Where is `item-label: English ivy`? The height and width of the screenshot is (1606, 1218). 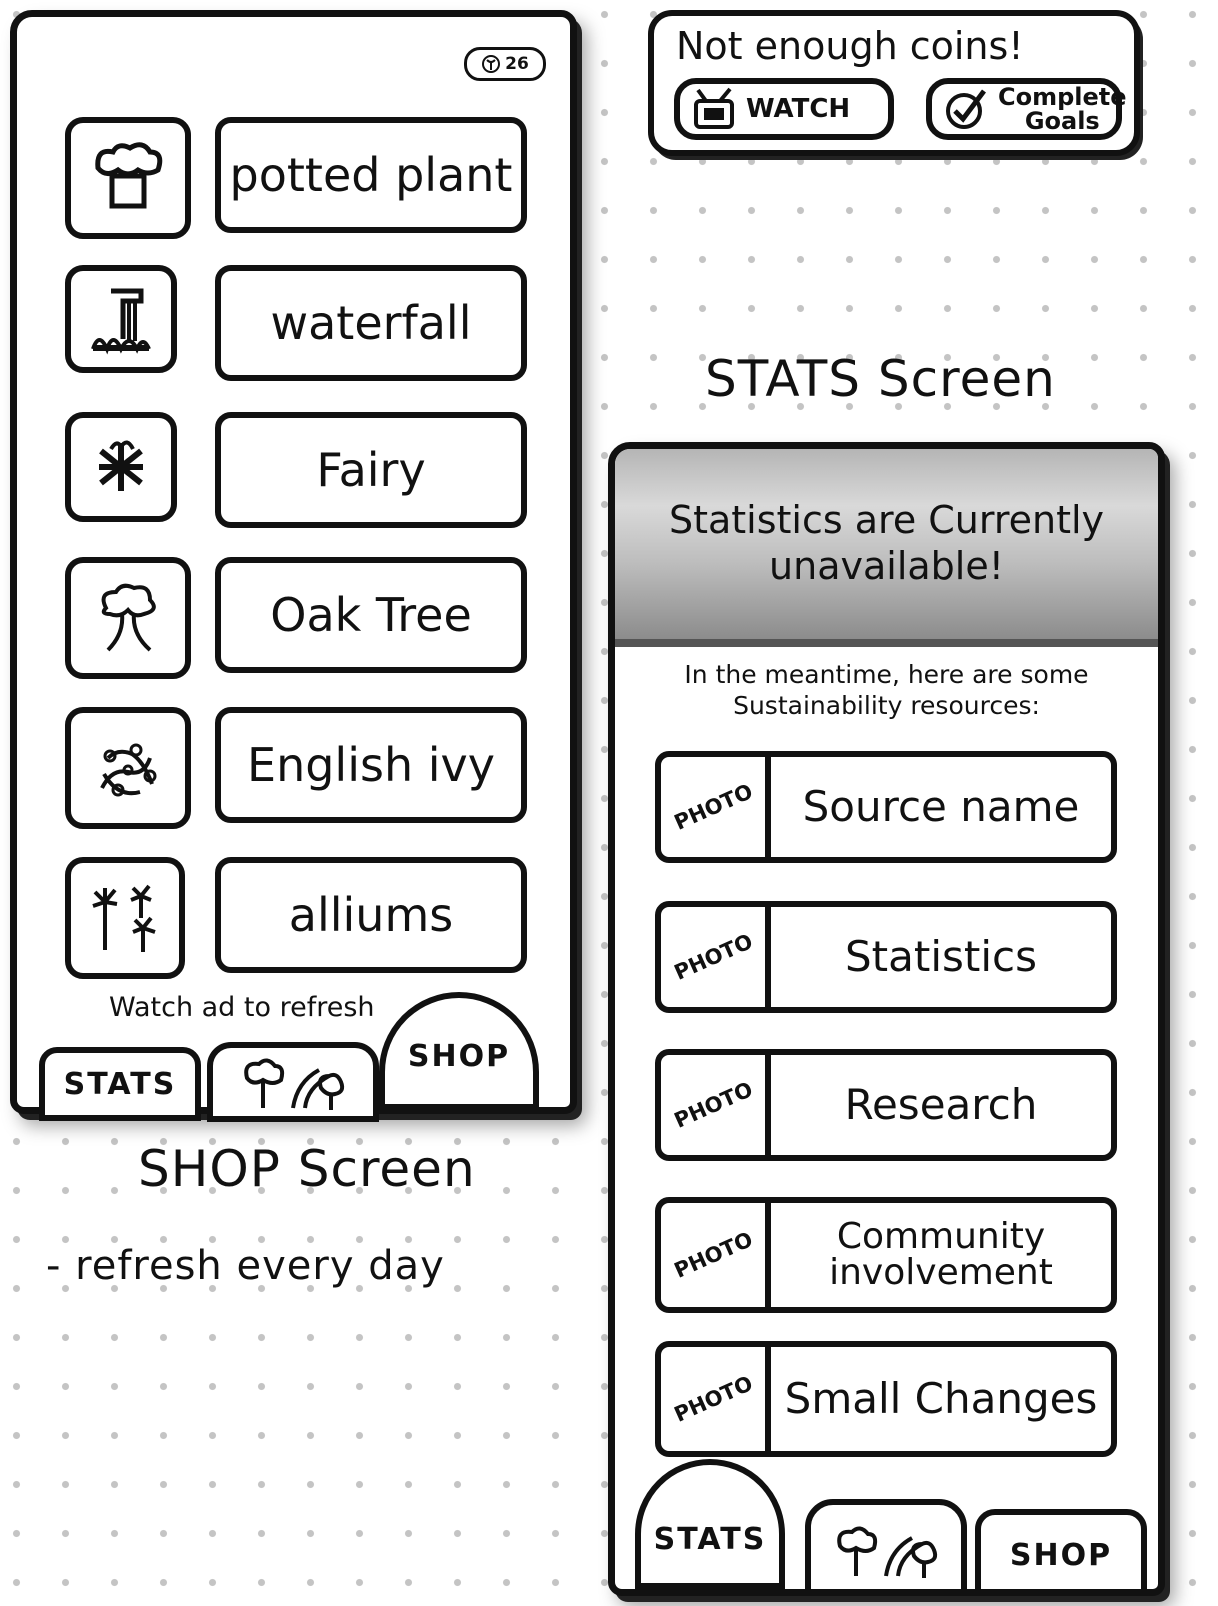 item-label: English ivy is located at coordinates (371, 765).